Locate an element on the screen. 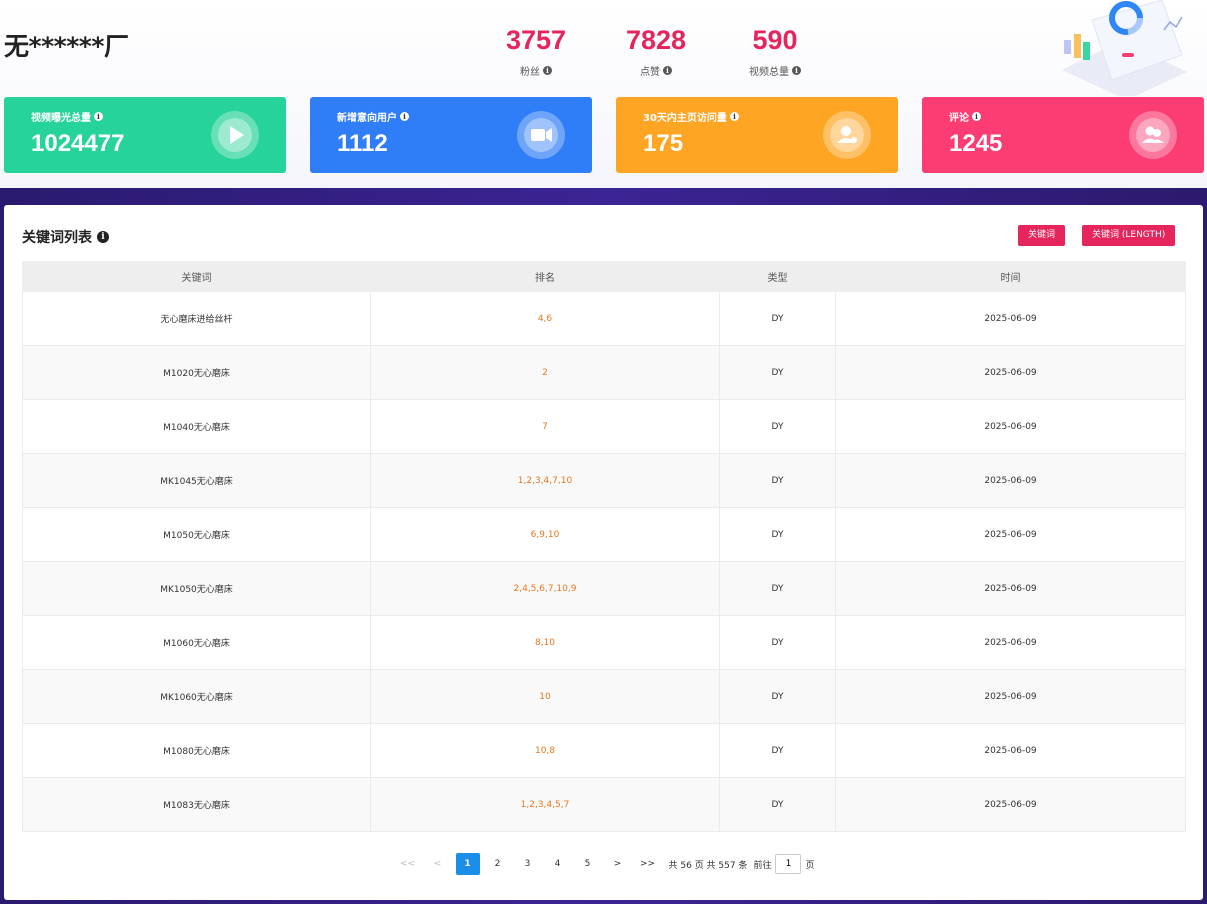 This screenshot has height=904, width=1207. video-camera-icon is located at coordinates (541, 135).